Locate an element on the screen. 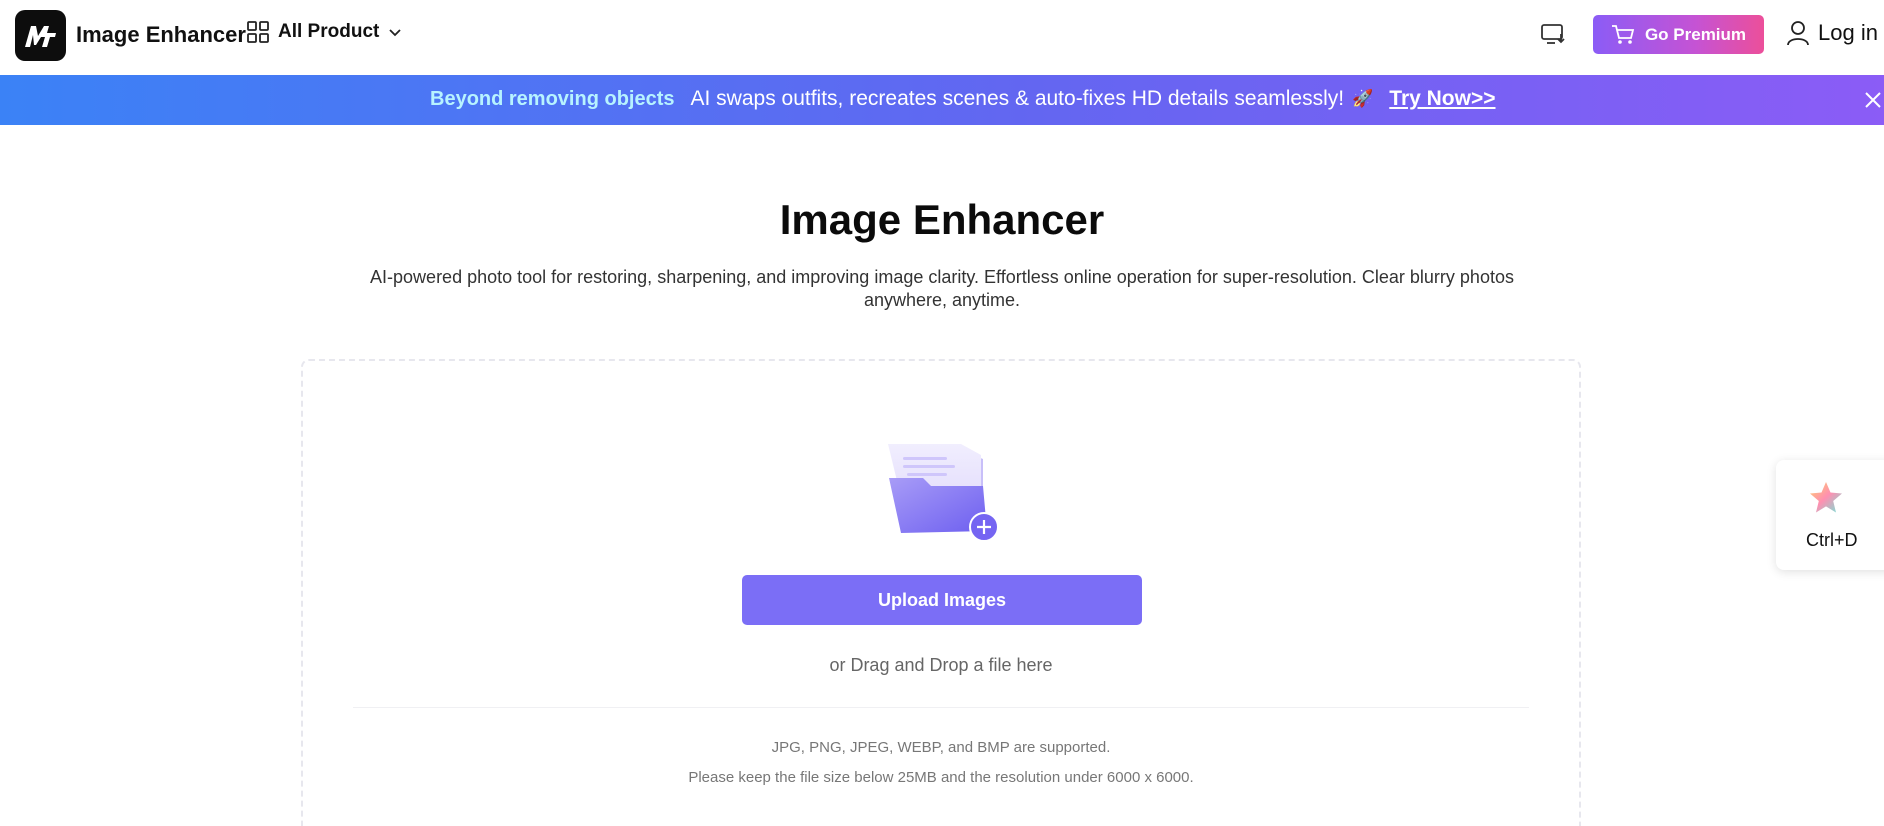 This screenshot has width=1884, height=826. login-button: Log in is located at coordinates (1832, 33).